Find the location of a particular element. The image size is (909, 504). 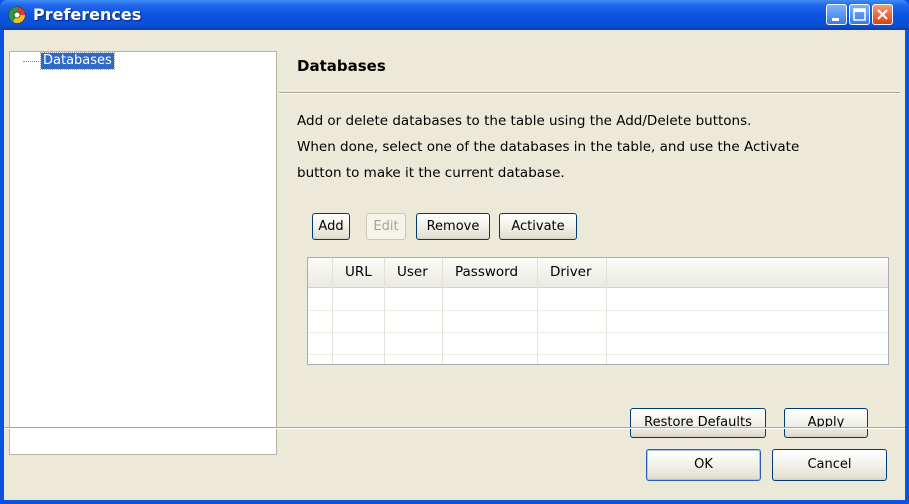

apply-button: Apply is located at coordinates (826, 423).